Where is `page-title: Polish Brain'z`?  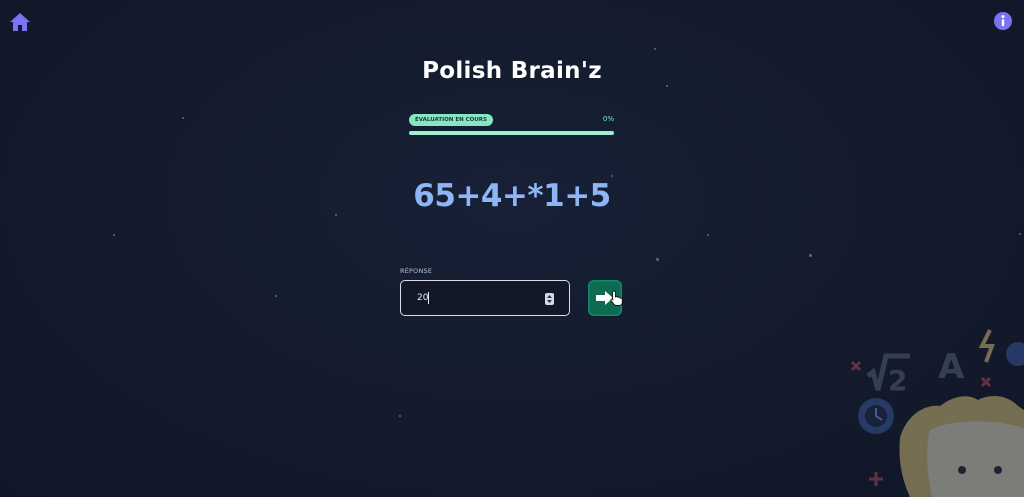 page-title: Polish Brain'z is located at coordinates (512, 71).